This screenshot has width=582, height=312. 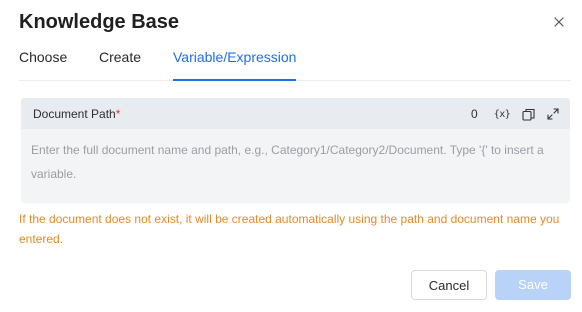 I want to click on field-label: Document Path*, so click(x=76, y=114).